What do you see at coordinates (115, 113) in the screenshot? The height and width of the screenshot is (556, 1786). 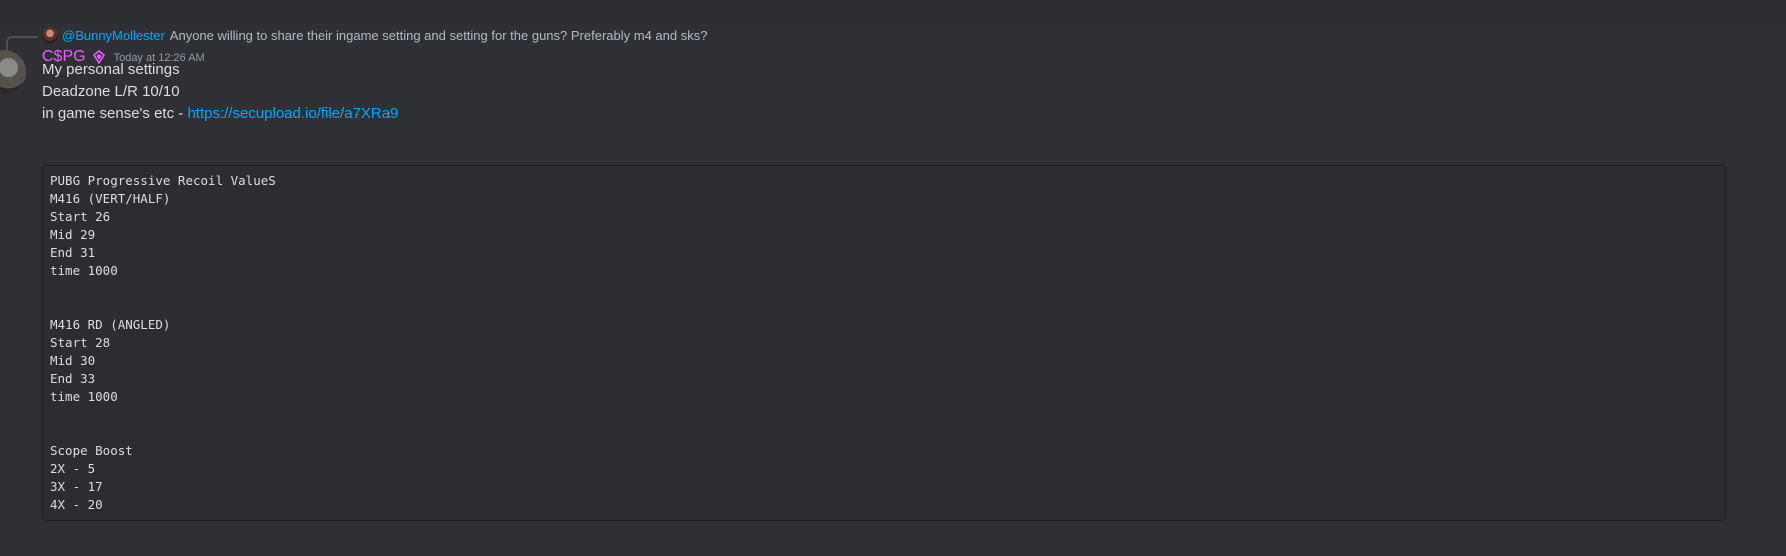 I see `message-text: in game sense's etc -` at bounding box center [115, 113].